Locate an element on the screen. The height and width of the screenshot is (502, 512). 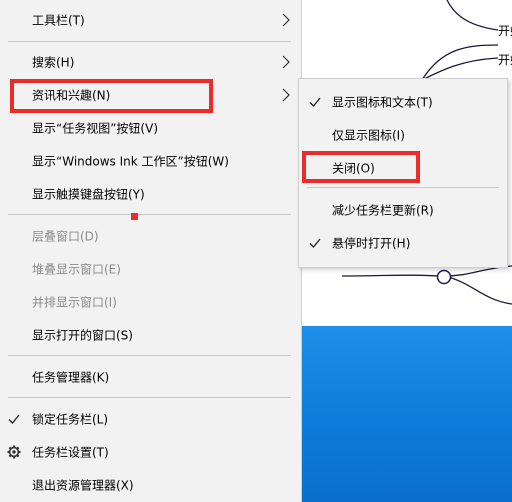
menu-item-task-manager: 任务管理器(K) is located at coordinates (150, 377).